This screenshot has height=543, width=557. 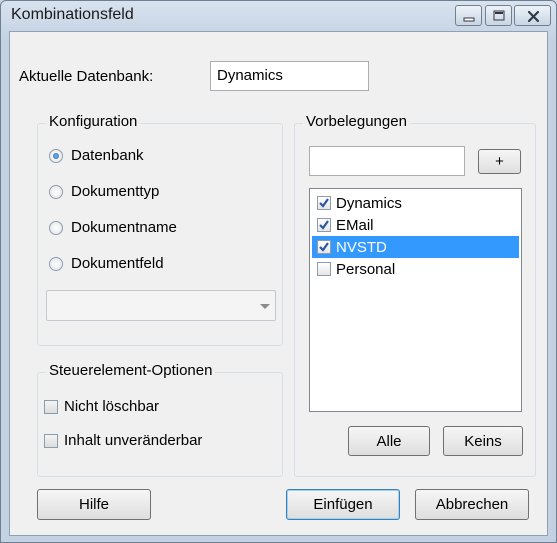 I want to click on list-item: NVSTD, so click(x=415, y=247).